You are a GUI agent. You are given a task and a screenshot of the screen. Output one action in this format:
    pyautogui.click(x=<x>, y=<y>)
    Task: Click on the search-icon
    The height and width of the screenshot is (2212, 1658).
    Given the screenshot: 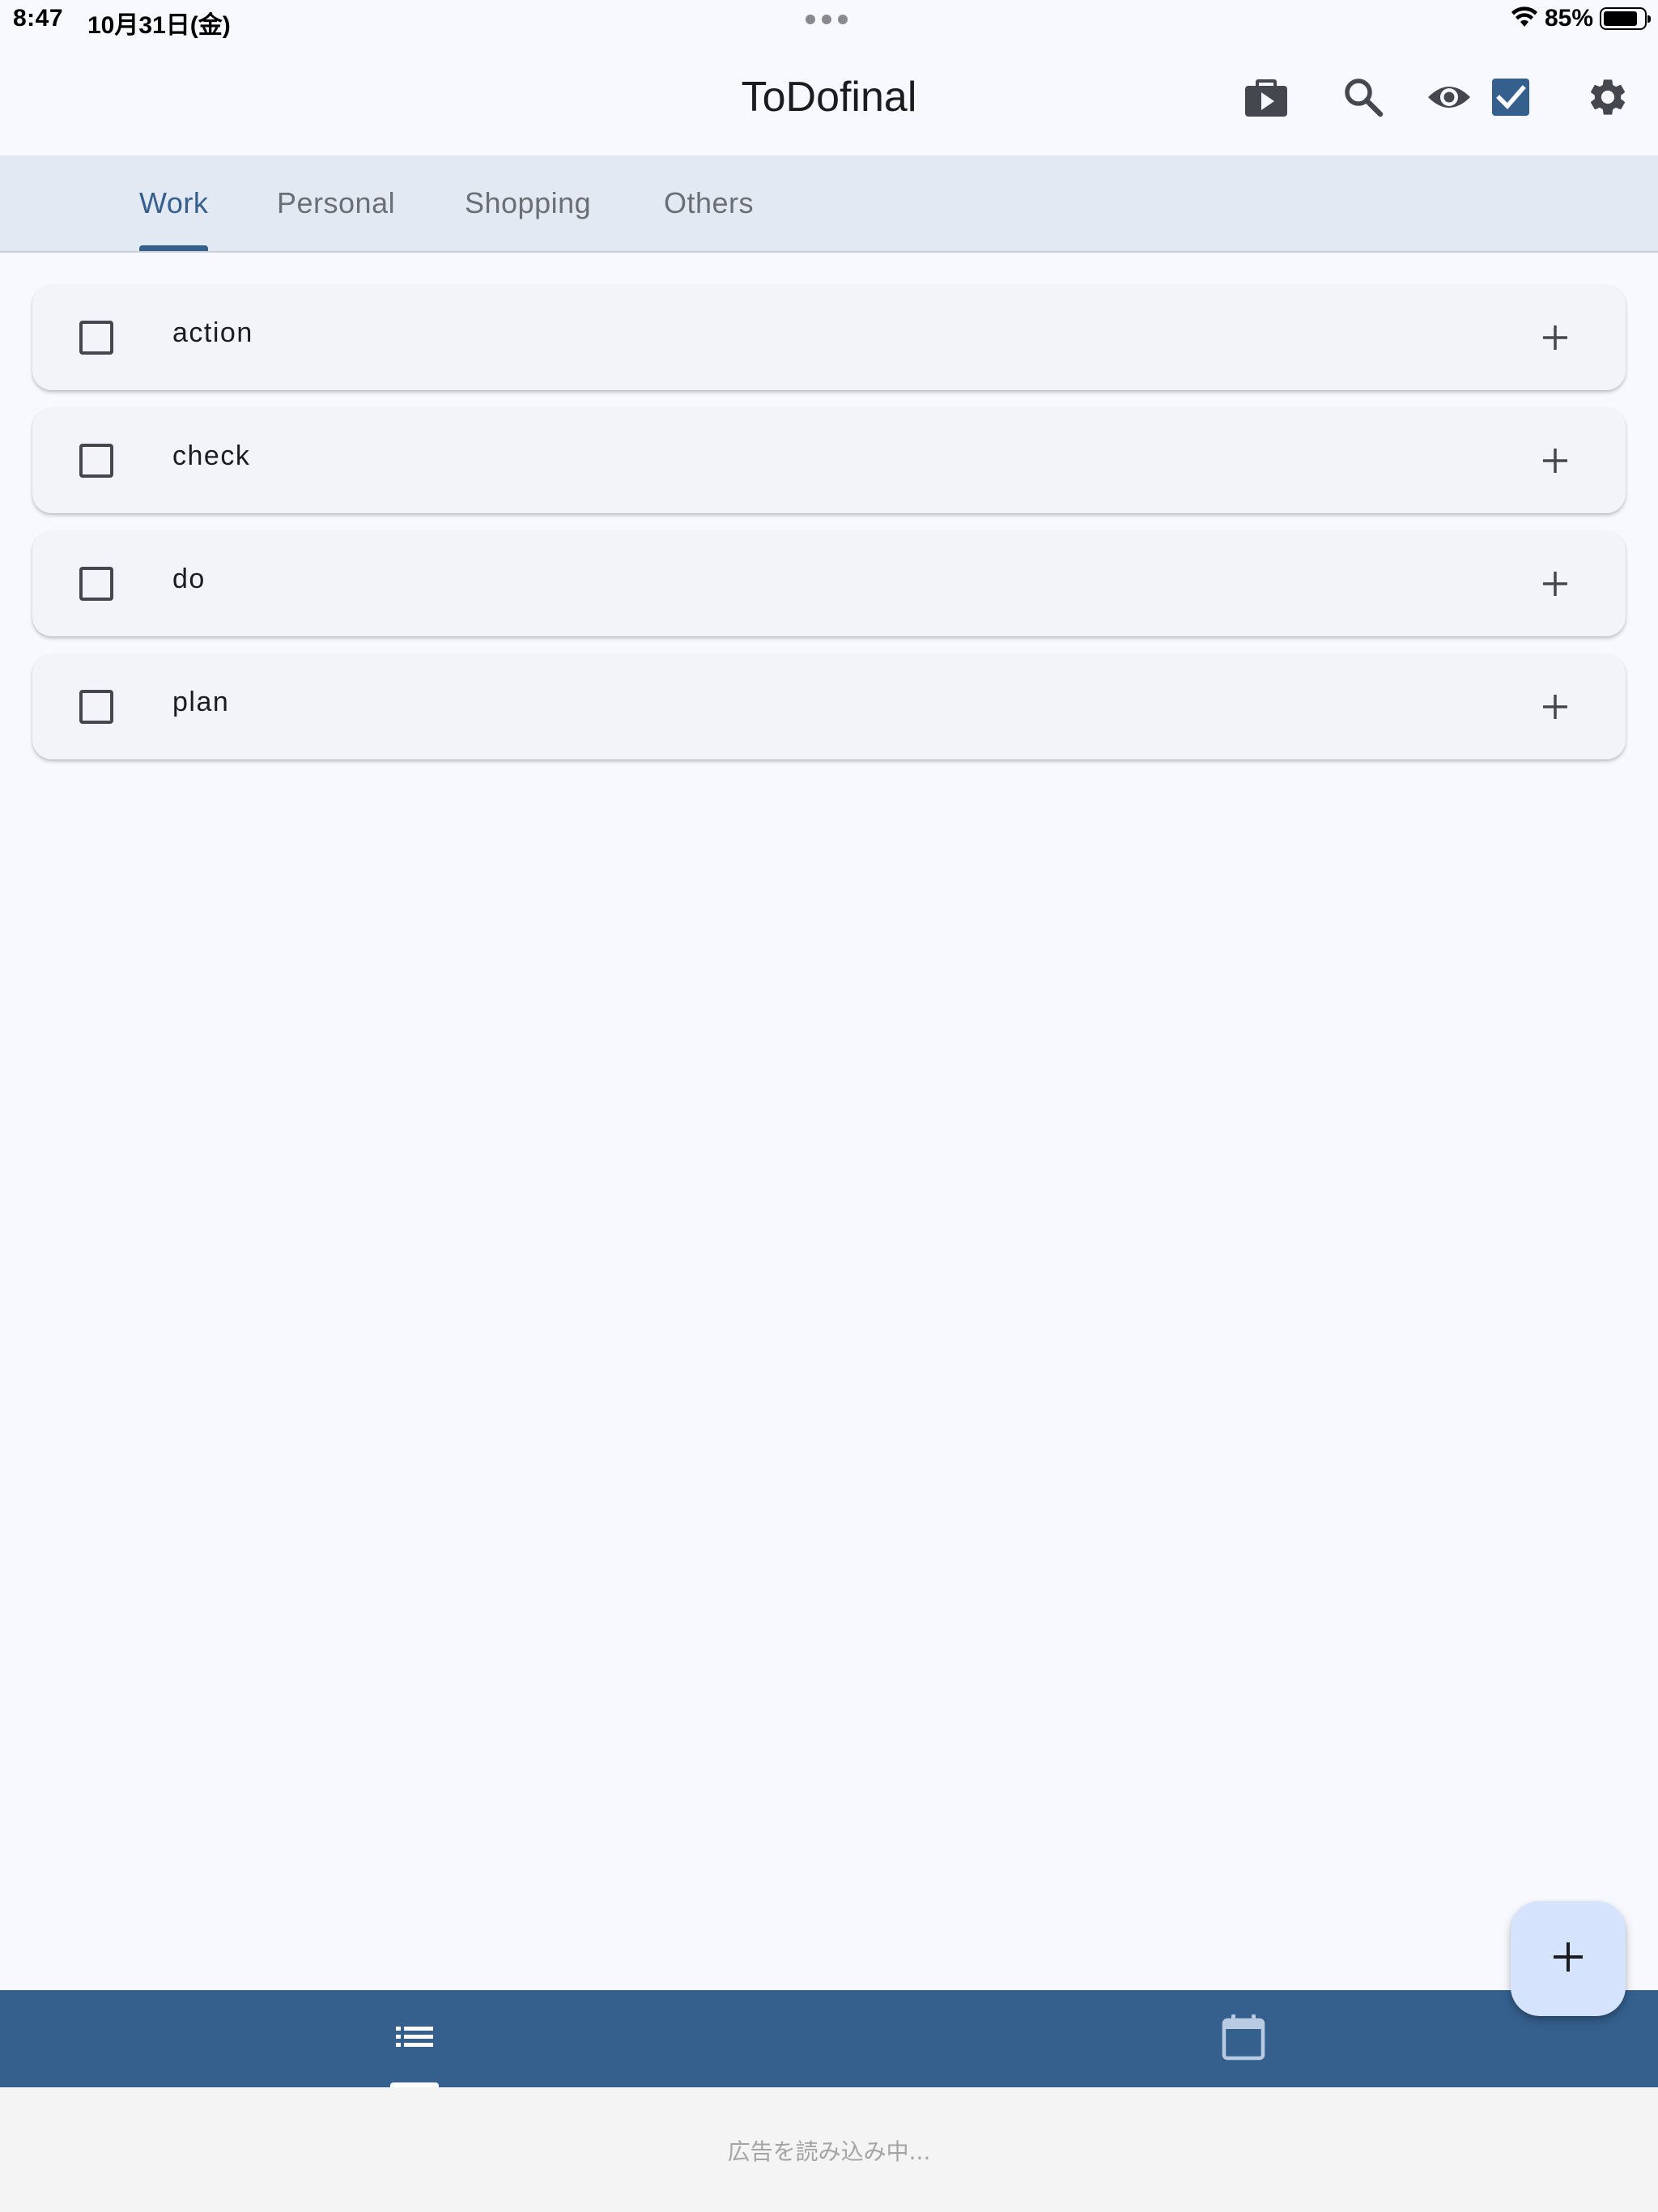 What is the action you would take?
    pyautogui.click(x=1363, y=97)
    